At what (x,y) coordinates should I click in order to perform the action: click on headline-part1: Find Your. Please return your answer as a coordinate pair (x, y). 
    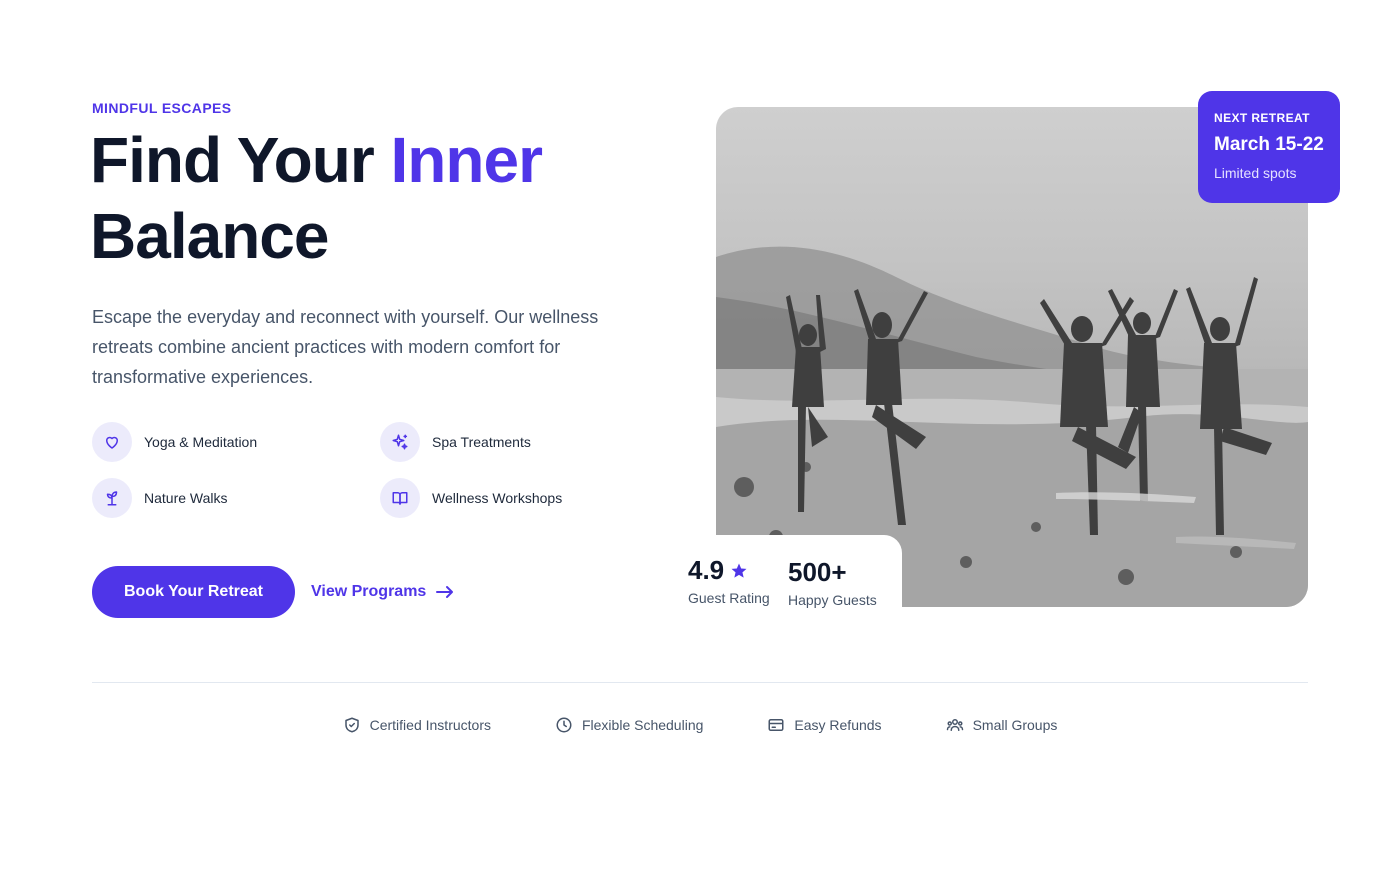
    Looking at the image, I should click on (240, 160).